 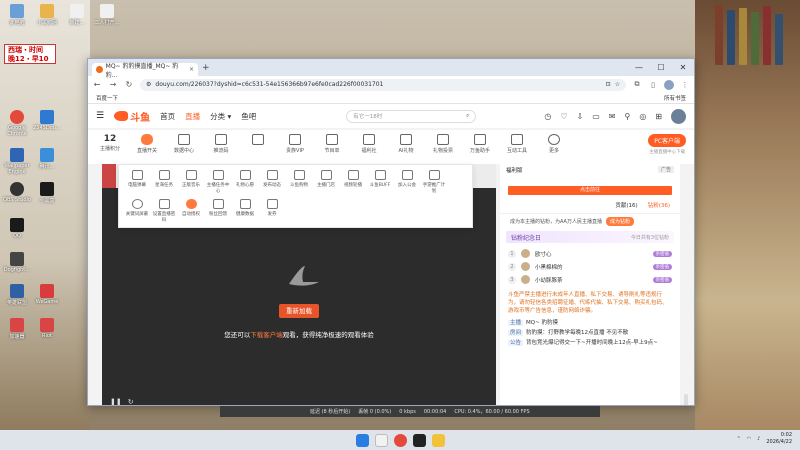 I want to click on dropdown-item: 手游推广计划, so click(x=434, y=182).